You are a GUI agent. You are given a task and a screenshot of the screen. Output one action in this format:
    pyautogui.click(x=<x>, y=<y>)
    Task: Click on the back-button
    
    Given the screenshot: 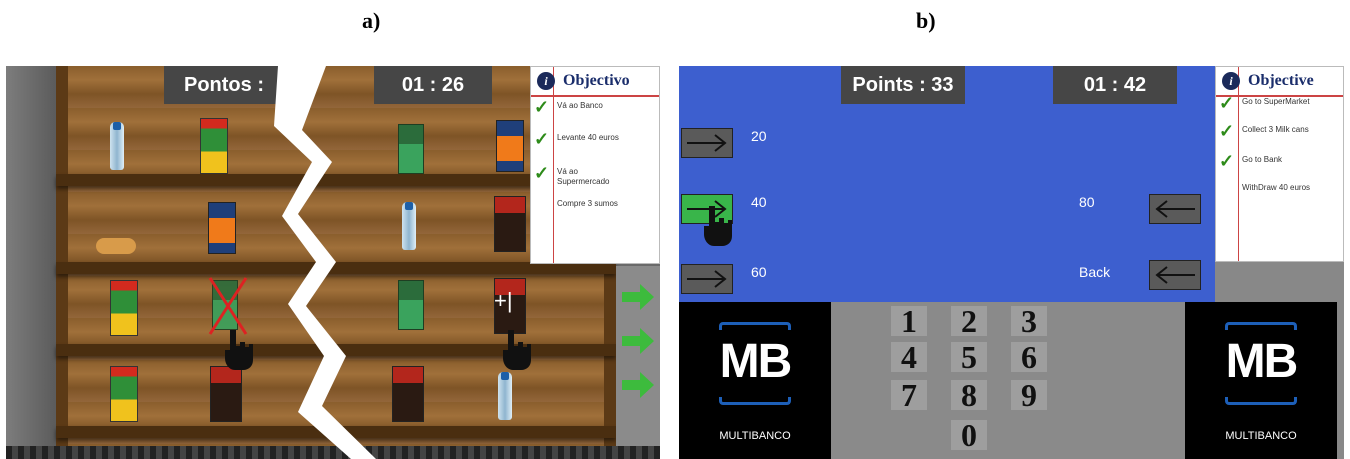 What is the action you would take?
    pyautogui.click(x=1175, y=275)
    